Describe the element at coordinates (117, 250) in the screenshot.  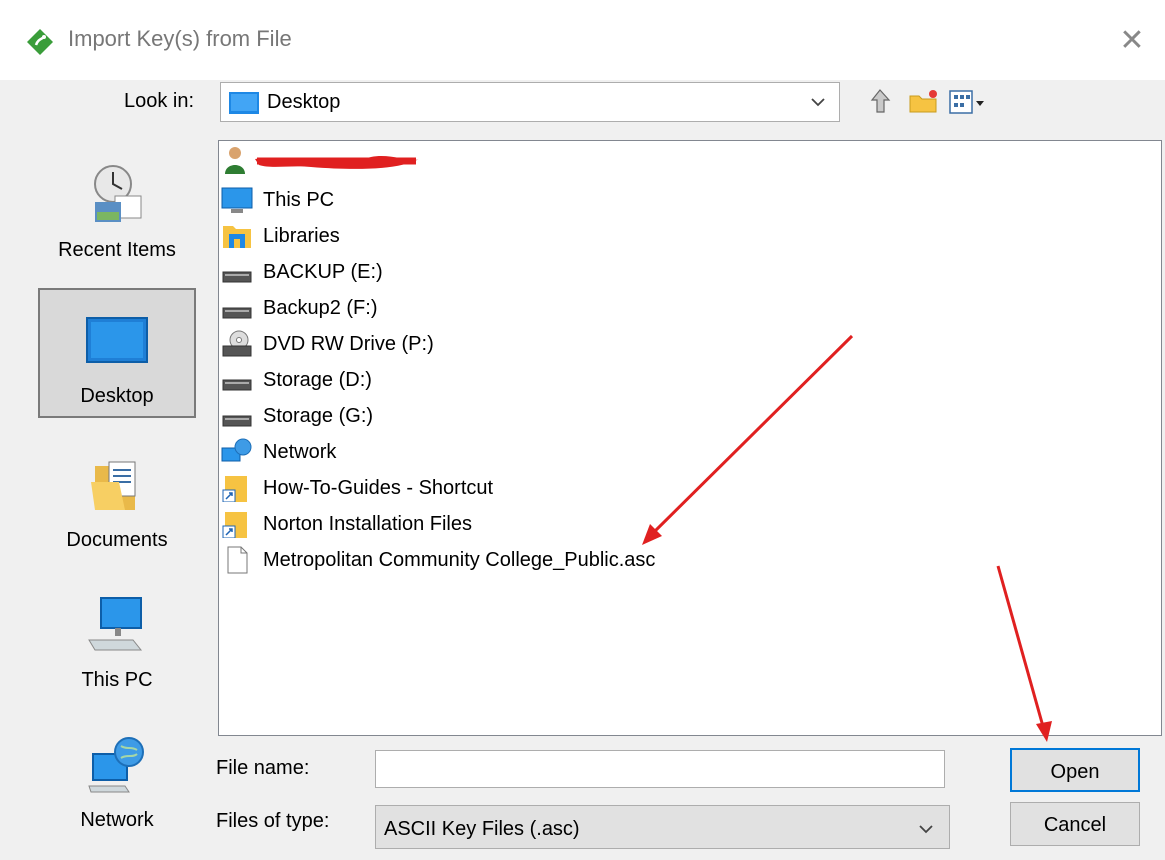
I see `place-label: Recent Items` at that location.